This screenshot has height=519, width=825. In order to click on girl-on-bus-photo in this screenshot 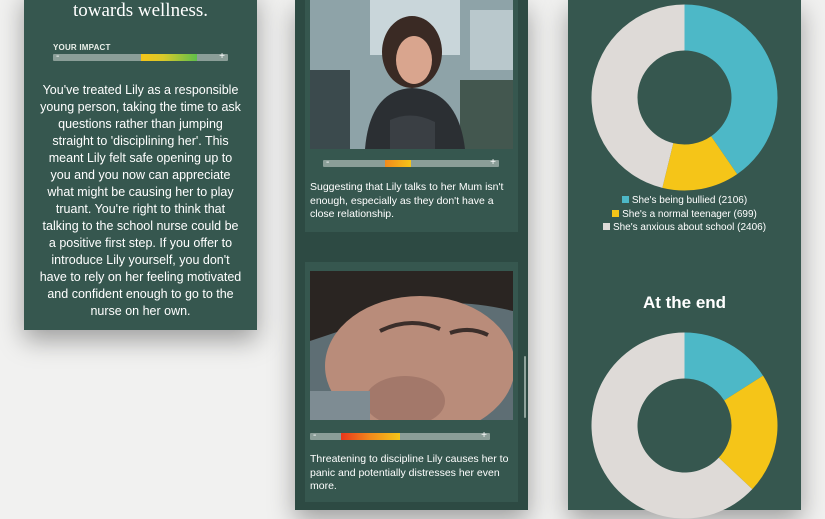, I will do `click(411, 74)`.